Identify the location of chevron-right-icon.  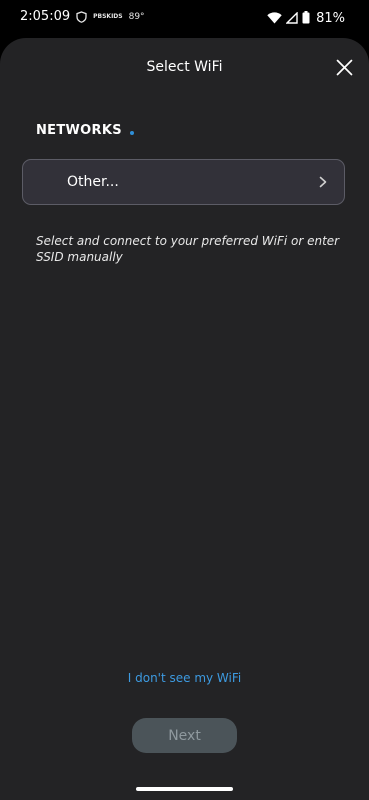
(323, 182).